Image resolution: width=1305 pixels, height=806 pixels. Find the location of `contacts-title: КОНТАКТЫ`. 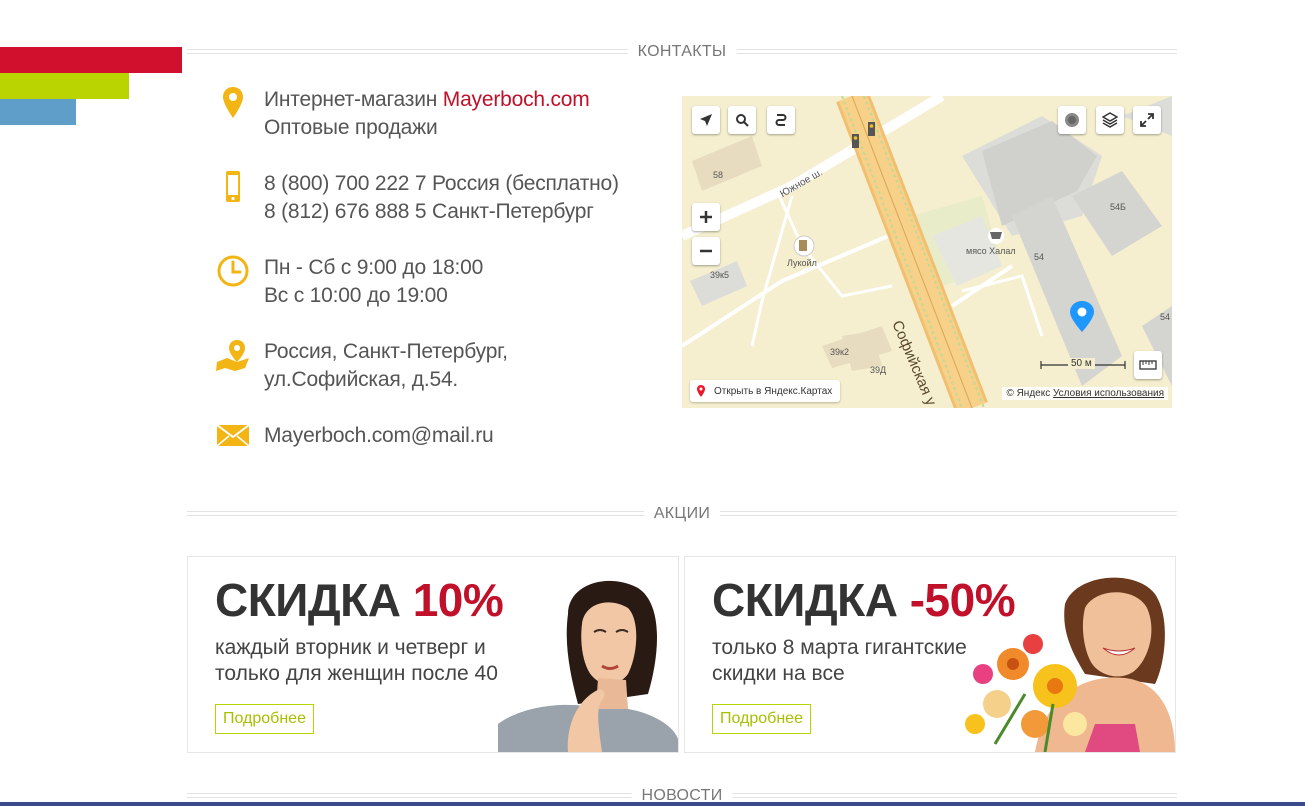

contacts-title: КОНТАКТЫ is located at coordinates (682, 52).